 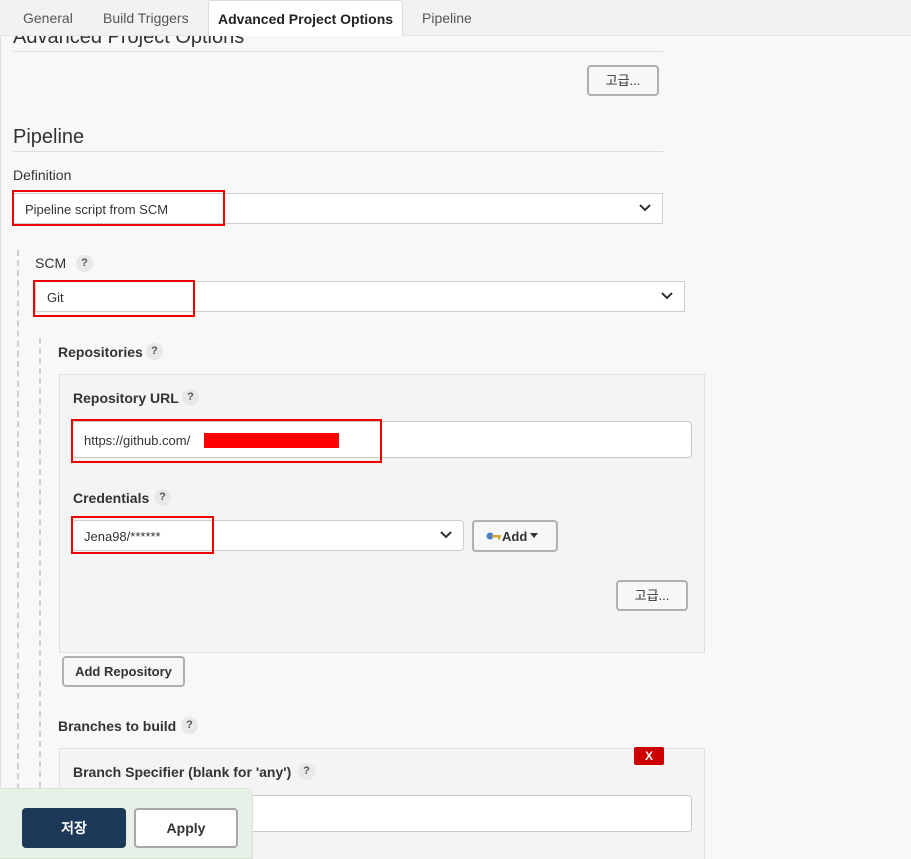 What do you see at coordinates (186, 828) in the screenshot?
I see `apply-button: Apply` at bounding box center [186, 828].